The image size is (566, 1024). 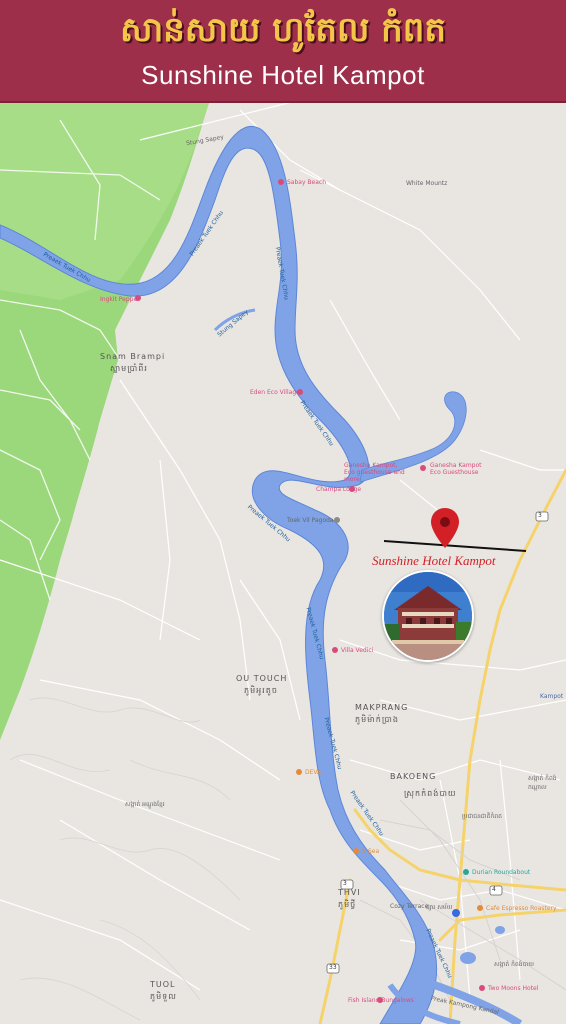 What do you see at coordinates (434, 561) in the screenshot?
I see `hotel-label: Sunshine Hotel Kampot` at bounding box center [434, 561].